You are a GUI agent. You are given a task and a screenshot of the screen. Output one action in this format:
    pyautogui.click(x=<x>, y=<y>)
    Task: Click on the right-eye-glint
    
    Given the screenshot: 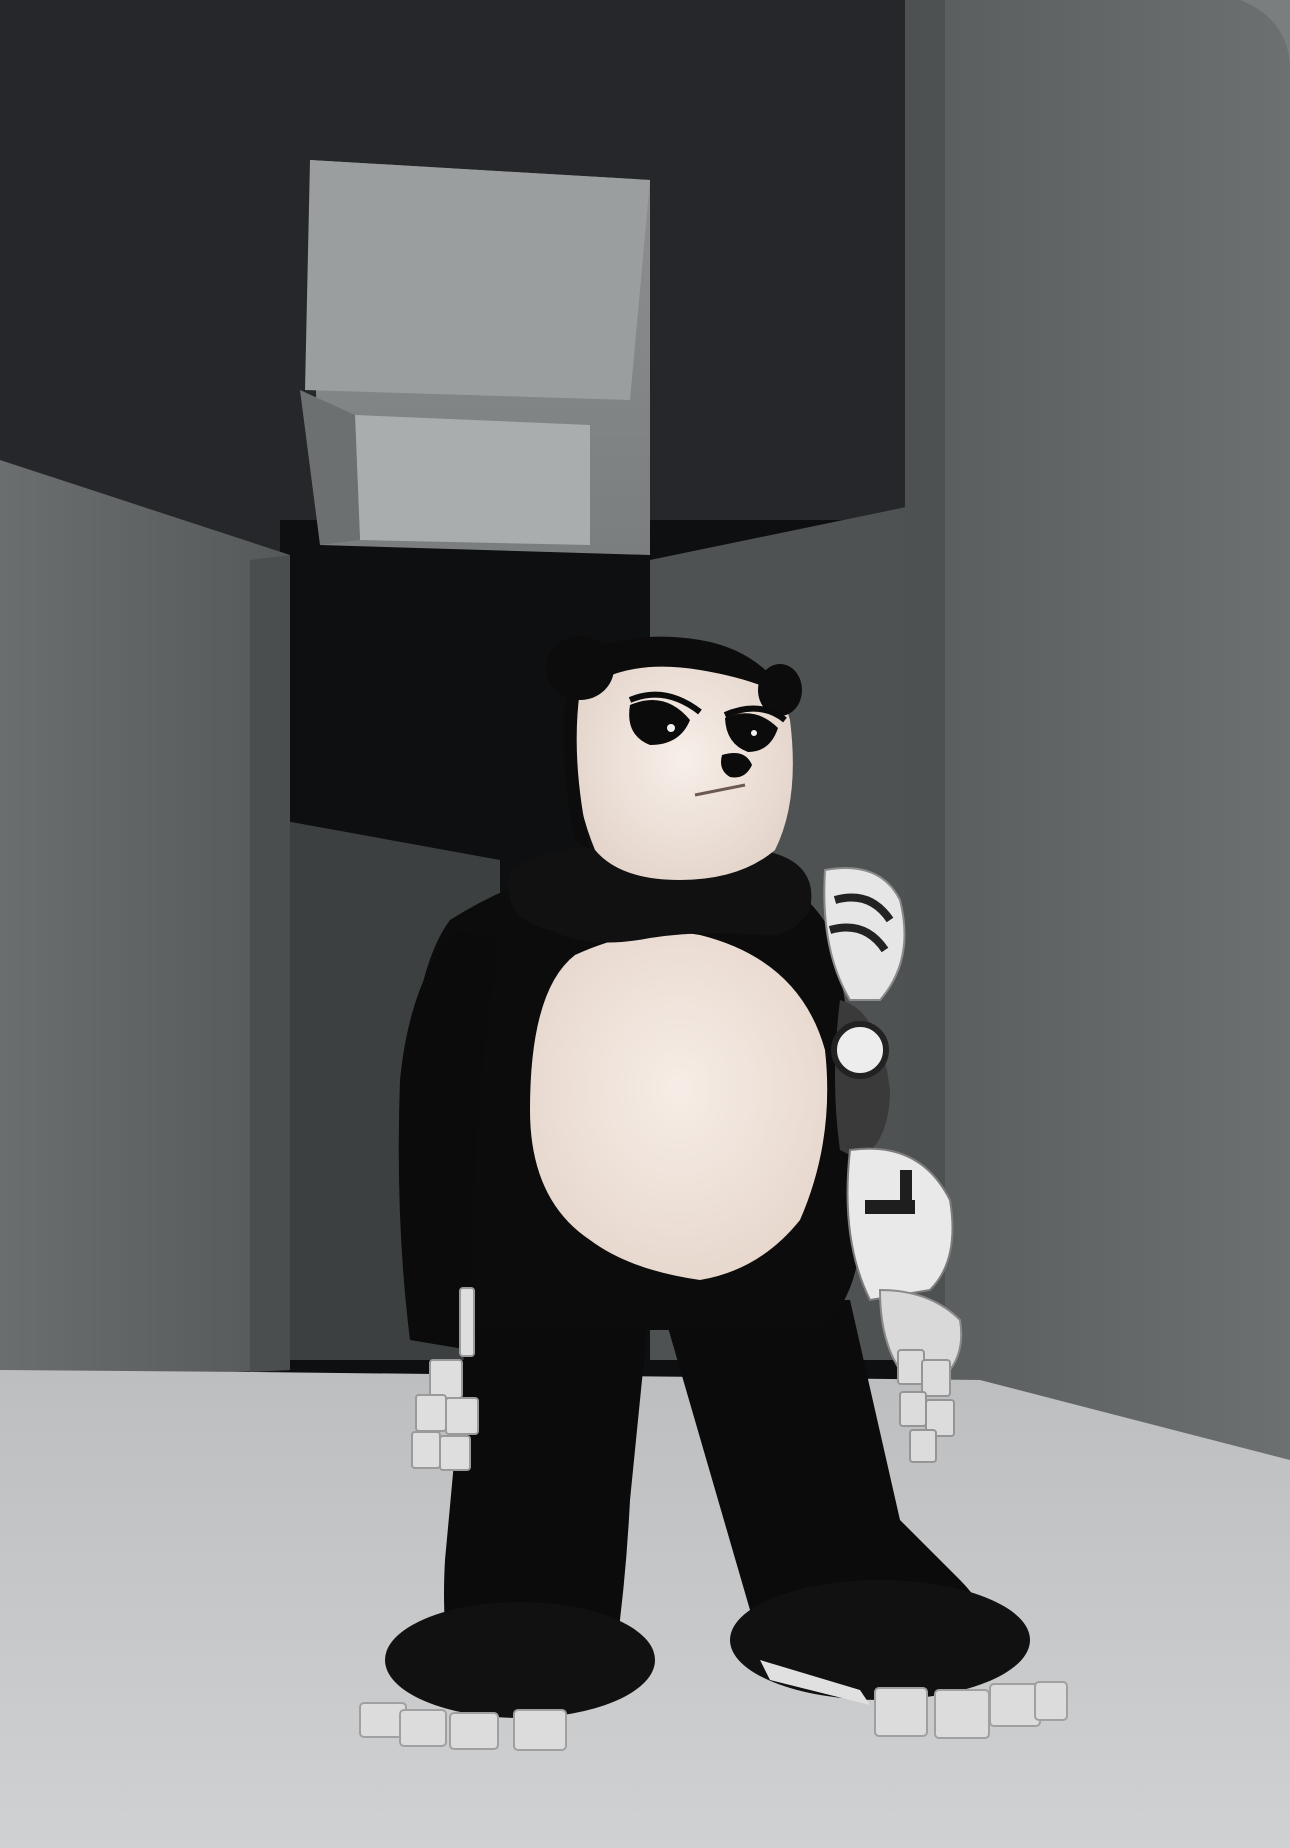 What is the action you would take?
    pyautogui.click(x=754, y=733)
    